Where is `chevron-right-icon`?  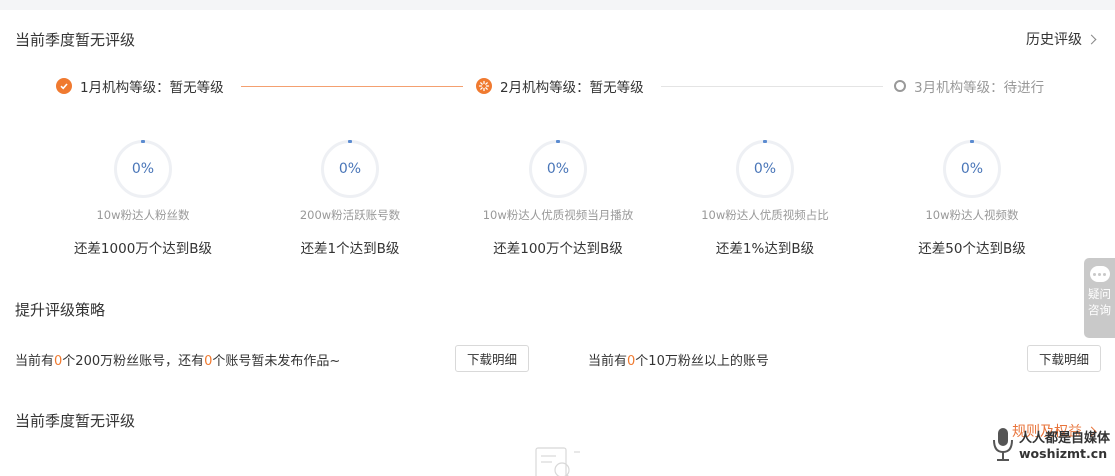
chevron-right-icon is located at coordinates (1091, 39).